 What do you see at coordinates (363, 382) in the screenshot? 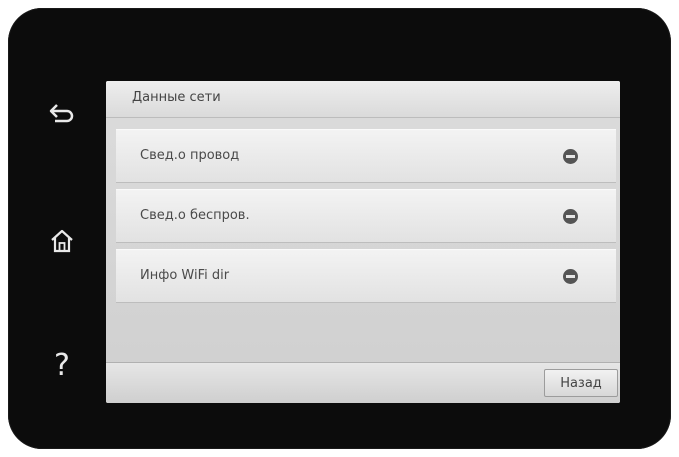
I see `screen-footer: Назад` at bounding box center [363, 382].